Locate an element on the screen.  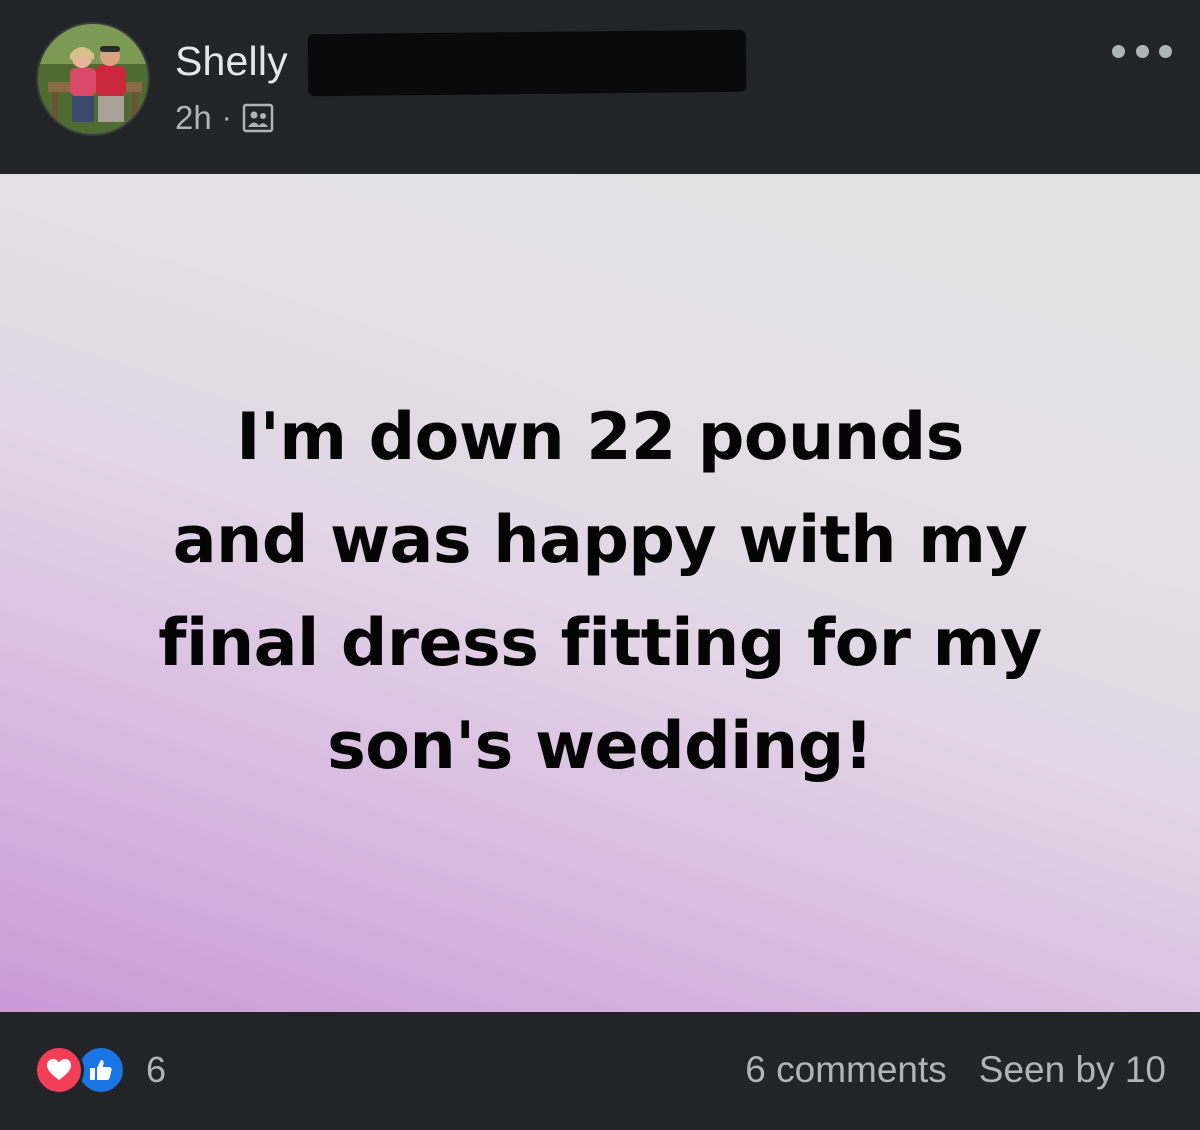
thumbs-up-icon is located at coordinates (101, 1070).